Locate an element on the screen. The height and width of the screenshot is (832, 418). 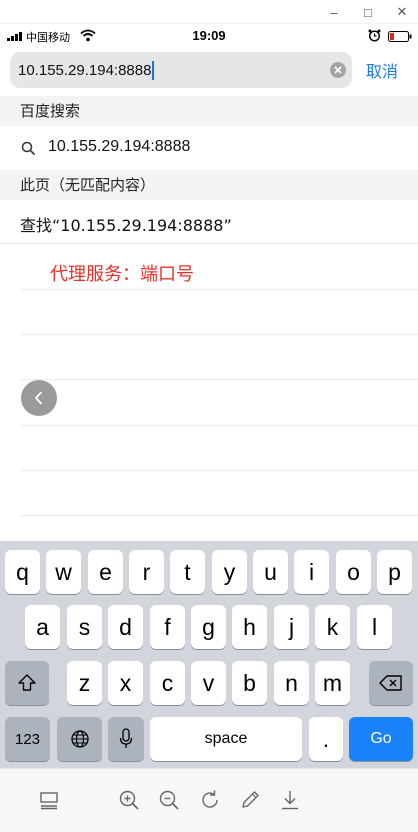
globe-key is located at coordinates (79, 739).